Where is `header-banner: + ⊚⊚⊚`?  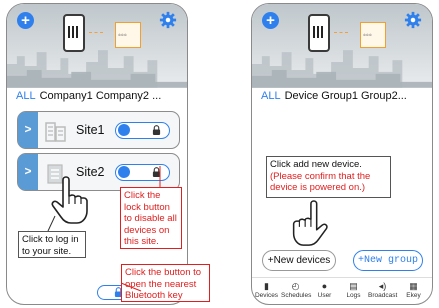 header-banner: + ⊚⊚⊚ is located at coordinates (342, 46).